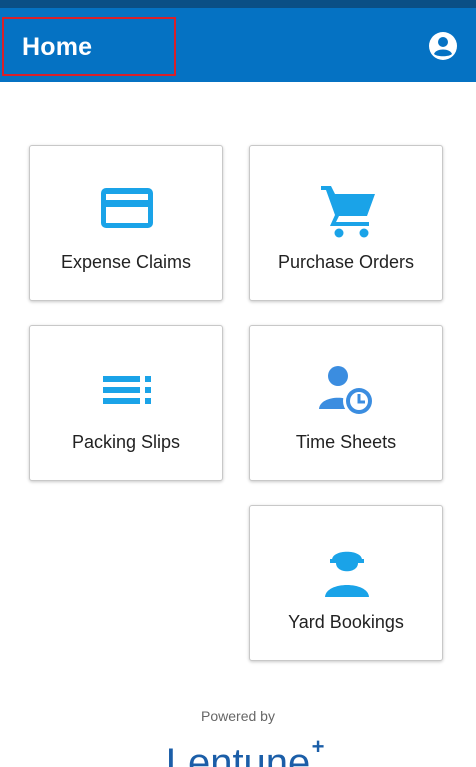 The height and width of the screenshot is (767, 476). Describe the element at coordinates (127, 209) in the screenshot. I see `credit-card-icon` at that location.